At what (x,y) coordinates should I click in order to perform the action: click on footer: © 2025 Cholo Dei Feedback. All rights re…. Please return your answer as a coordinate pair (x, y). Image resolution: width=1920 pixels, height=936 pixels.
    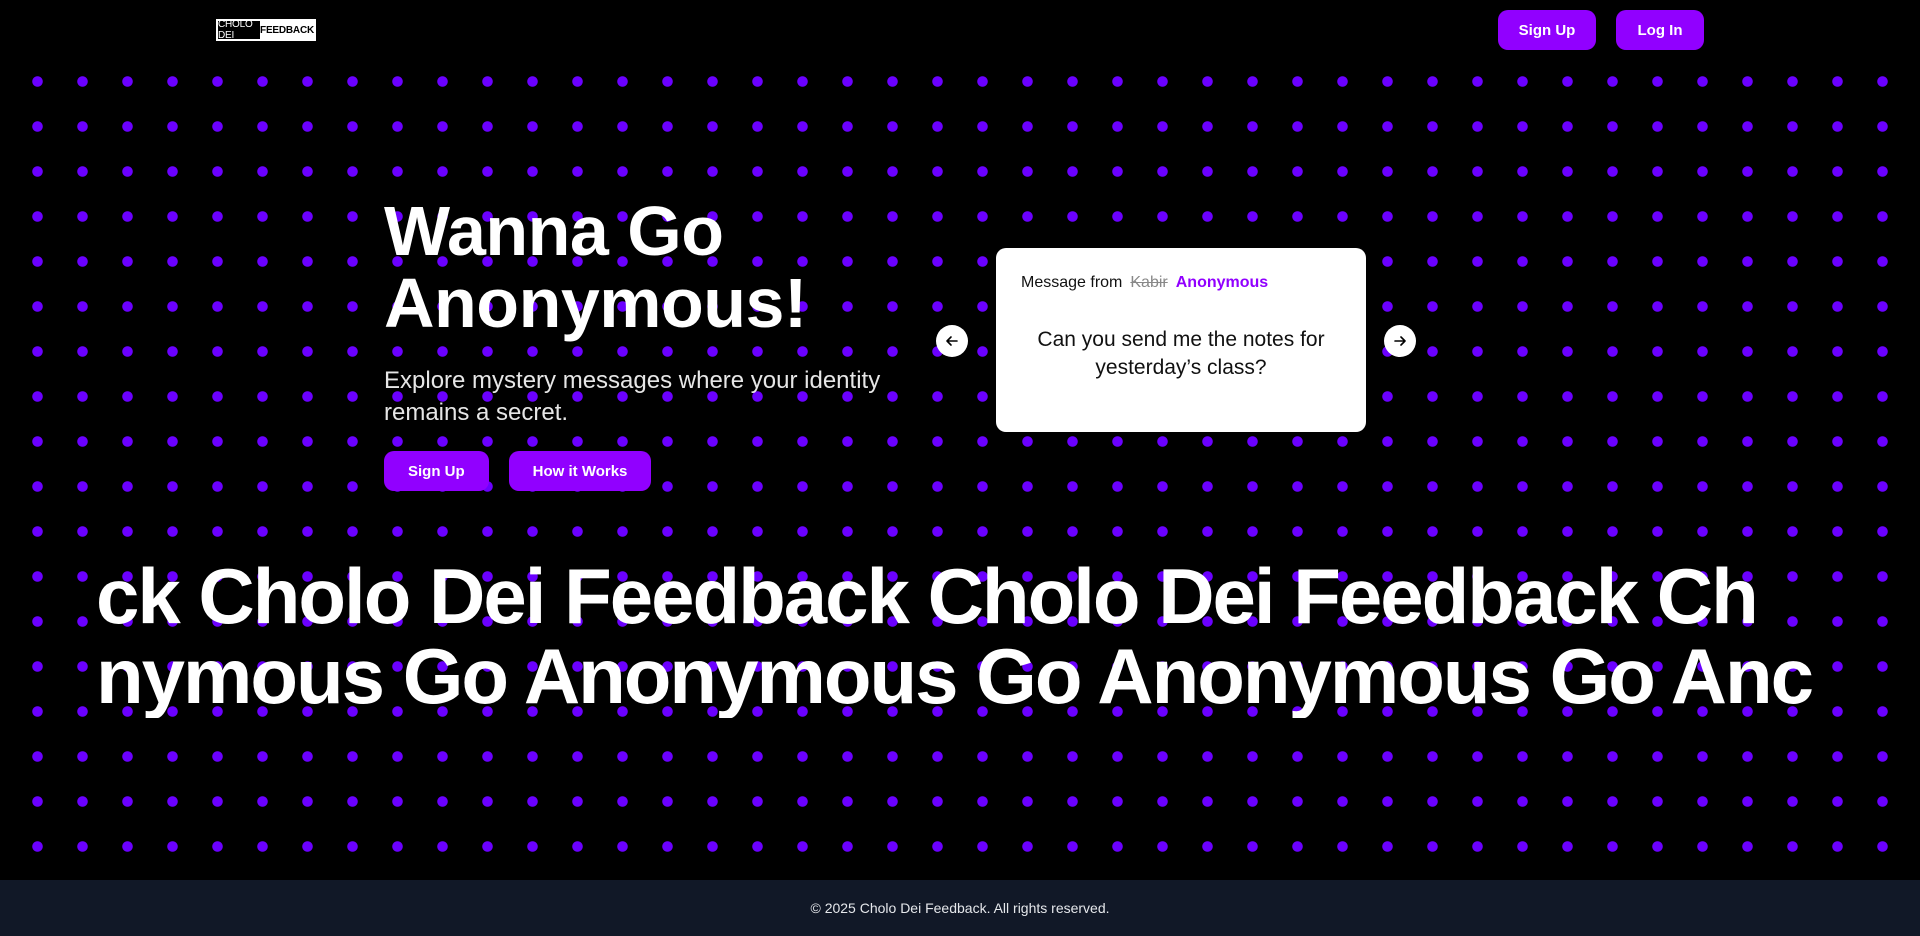
    Looking at the image, I should click on (960, 908).